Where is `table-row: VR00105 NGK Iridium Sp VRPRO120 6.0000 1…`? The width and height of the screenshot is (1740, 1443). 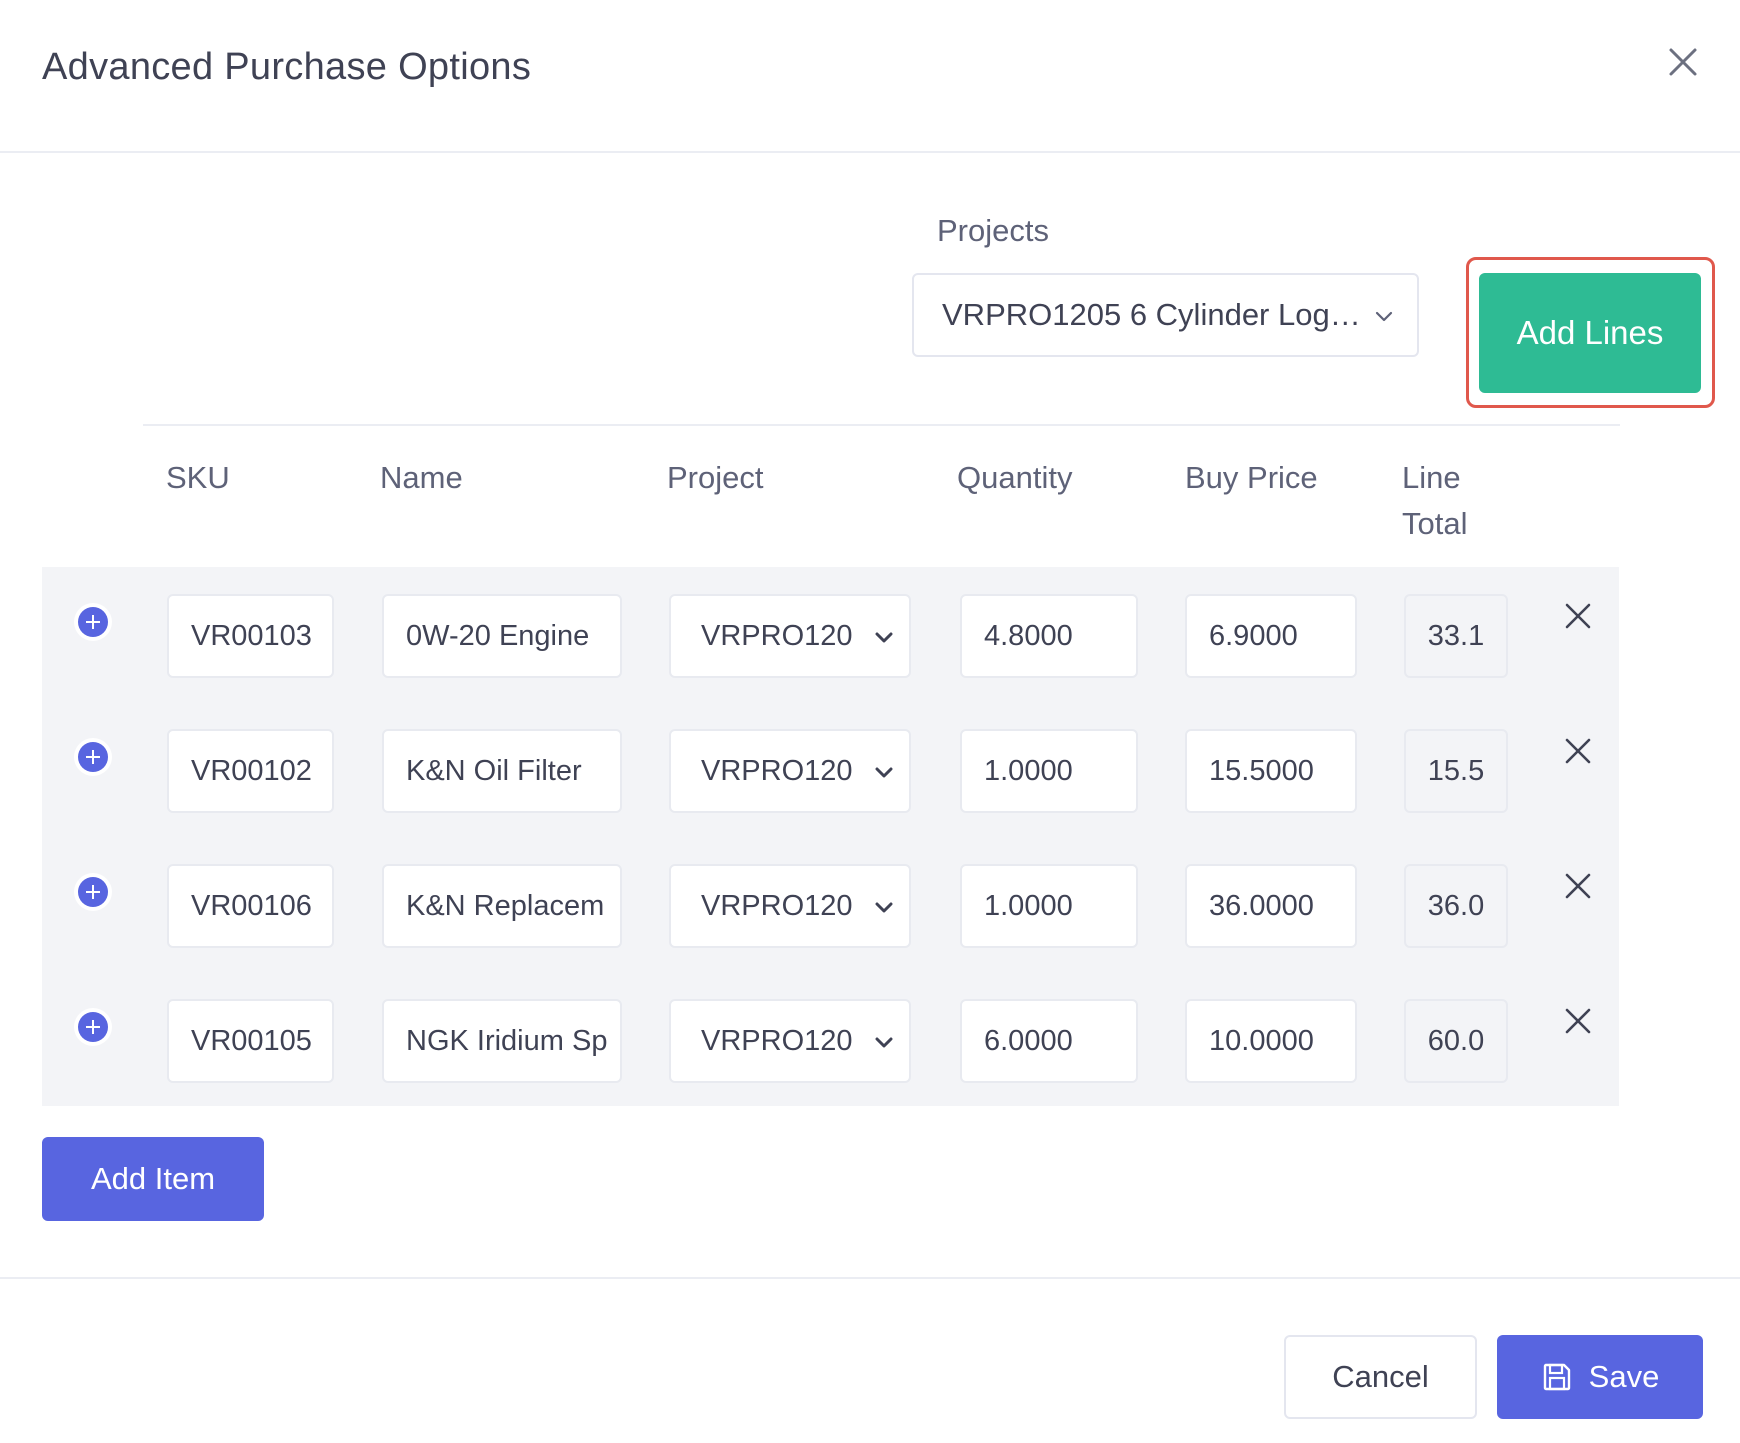 table-row: VR00105 NGK Iridium Sp VRPRO120 6.0000 1… is located at coordinates (830, 1039).